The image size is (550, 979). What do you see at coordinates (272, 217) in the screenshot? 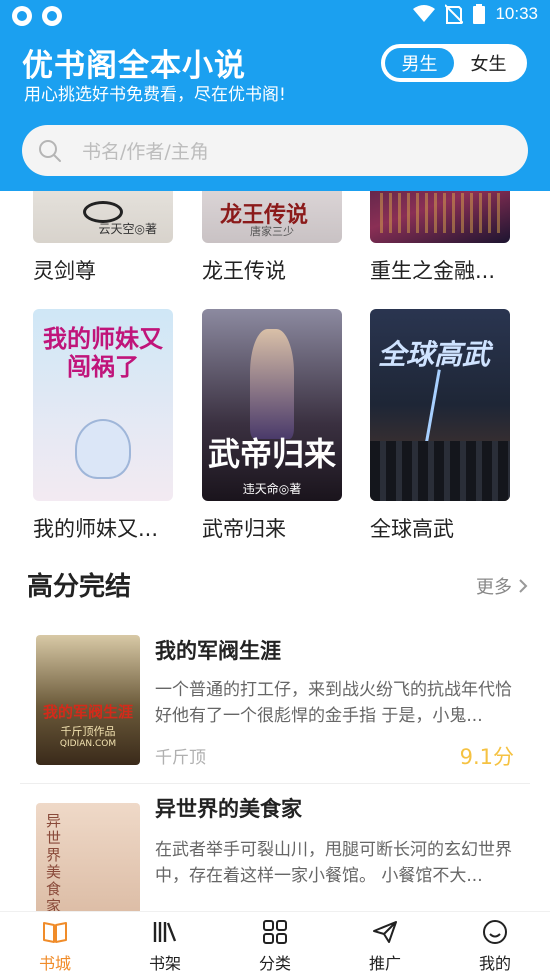
I see `book-cover: 龙王传说 唐家三少` at bounding box center [272, 217].